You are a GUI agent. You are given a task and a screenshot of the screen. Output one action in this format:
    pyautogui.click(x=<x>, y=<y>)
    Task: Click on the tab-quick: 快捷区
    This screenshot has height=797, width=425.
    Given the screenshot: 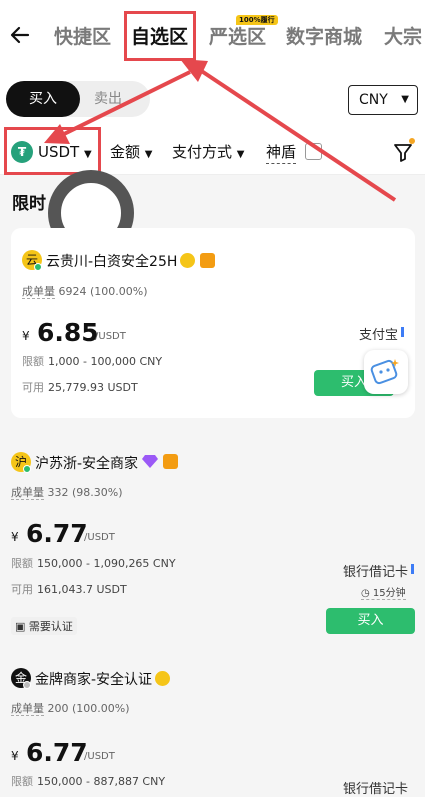 What is the action you would take?
    pyautogui.click(x=82, y=35)
    